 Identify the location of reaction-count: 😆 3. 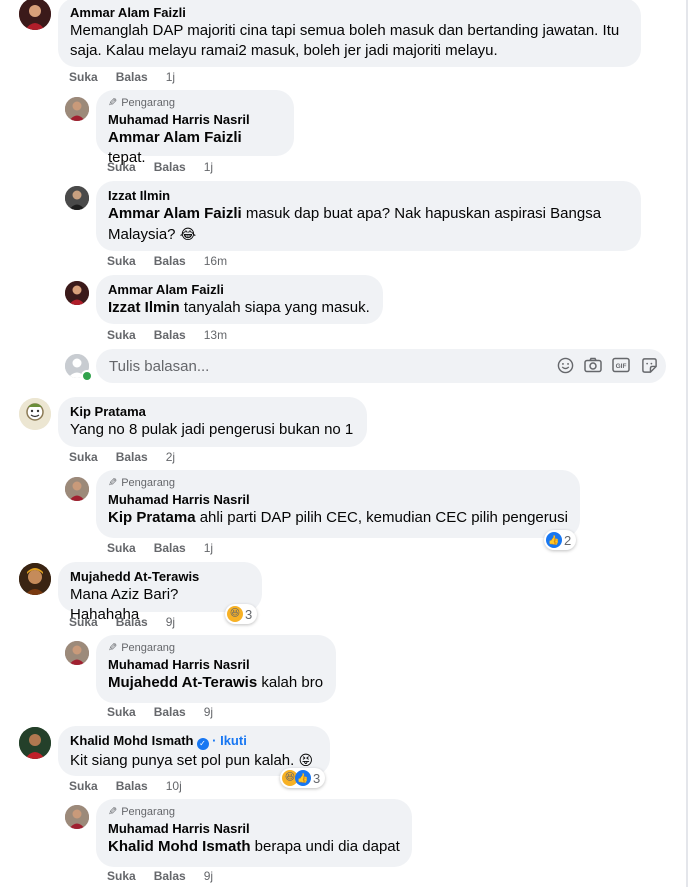
(241, 614).